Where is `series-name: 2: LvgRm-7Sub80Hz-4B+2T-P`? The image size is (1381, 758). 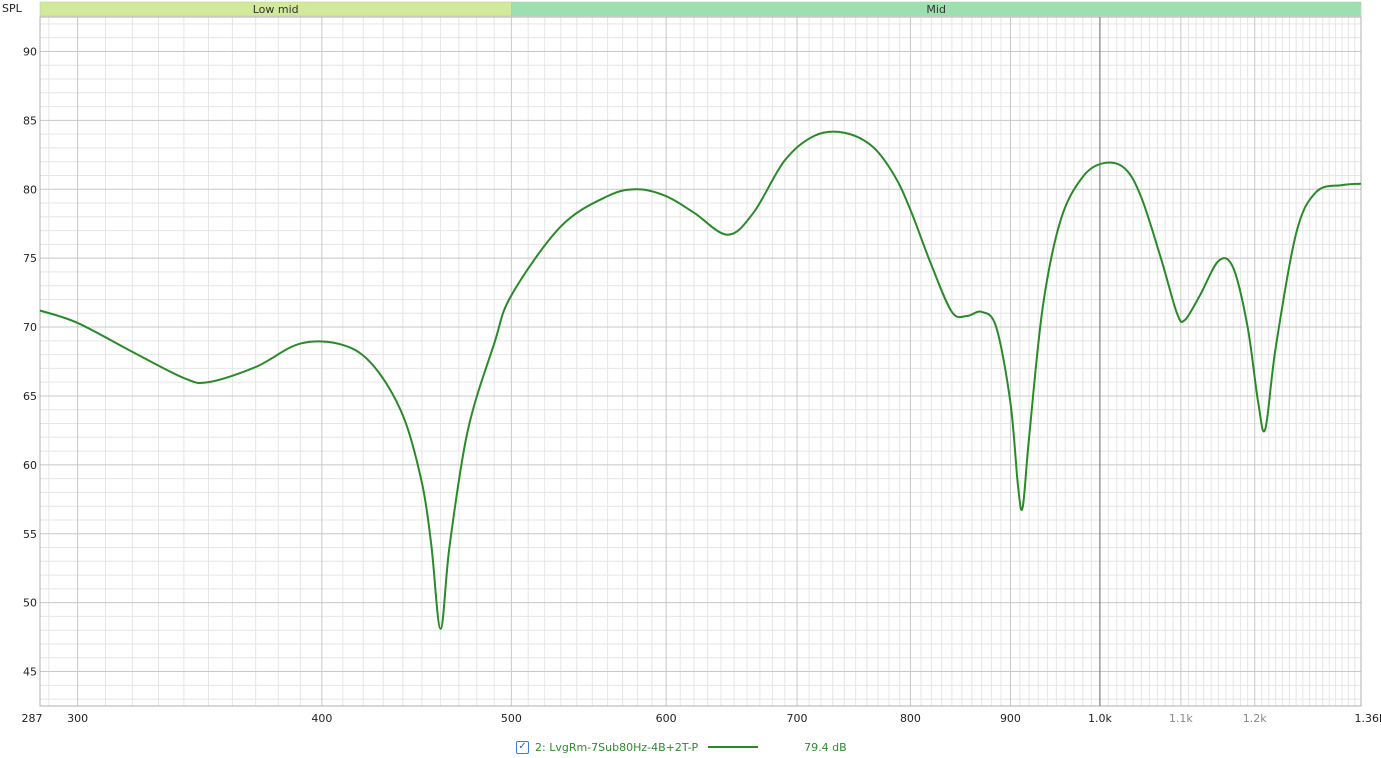 series-name: 2: LvgRm-7Sub80Hz-4B+2T-P is located at coordinates (616, 747).